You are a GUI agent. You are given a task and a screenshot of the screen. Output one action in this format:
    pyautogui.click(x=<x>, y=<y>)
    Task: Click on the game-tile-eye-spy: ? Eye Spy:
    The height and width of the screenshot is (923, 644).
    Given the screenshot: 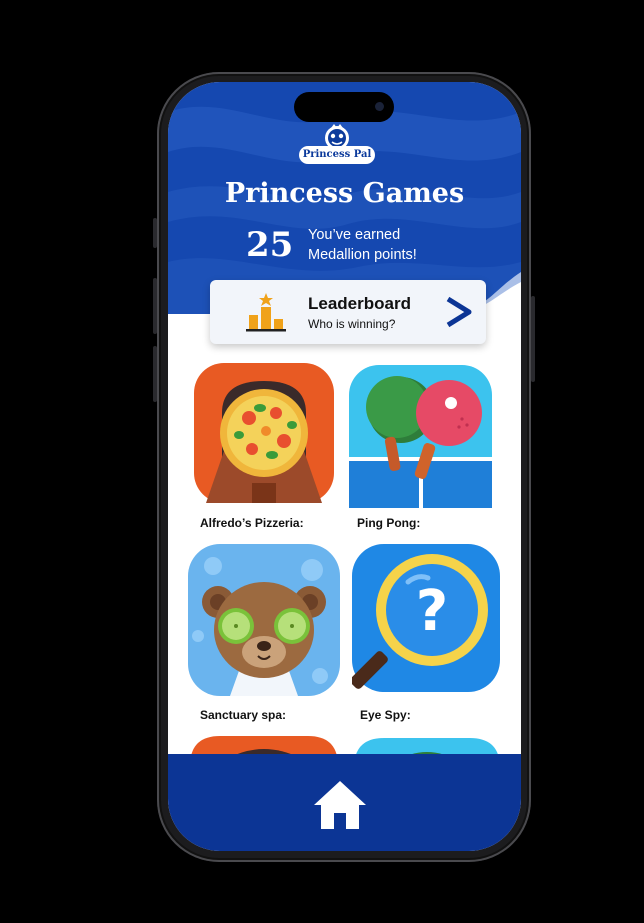 What is the action you would take?
    pyautogui.click(x=432, y=633)
    